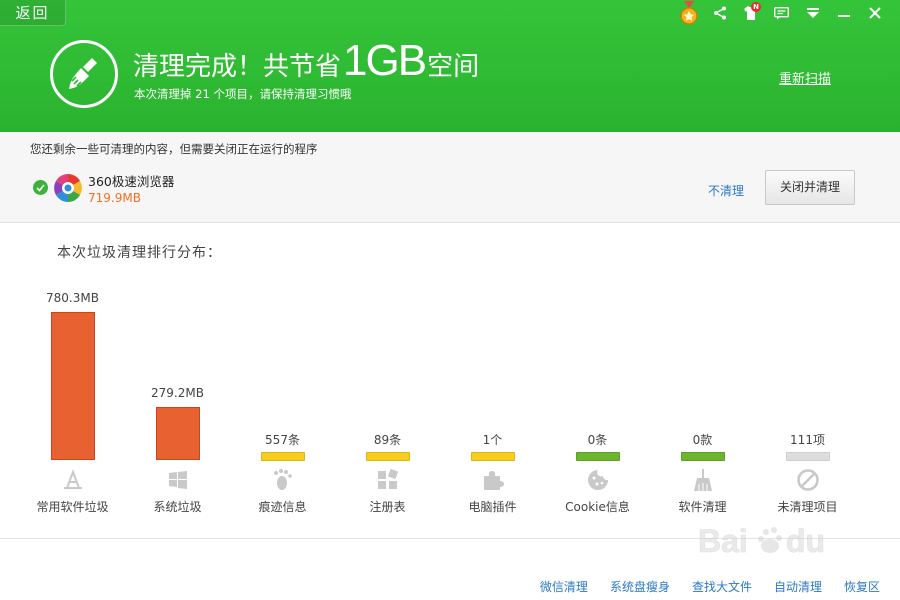 Image resolution: width=900 pixels, height=600 pixels. What do you see at coordinates (178, 480) in the screenshot?
I see `windows-icon` at bounding box center [178, 480].